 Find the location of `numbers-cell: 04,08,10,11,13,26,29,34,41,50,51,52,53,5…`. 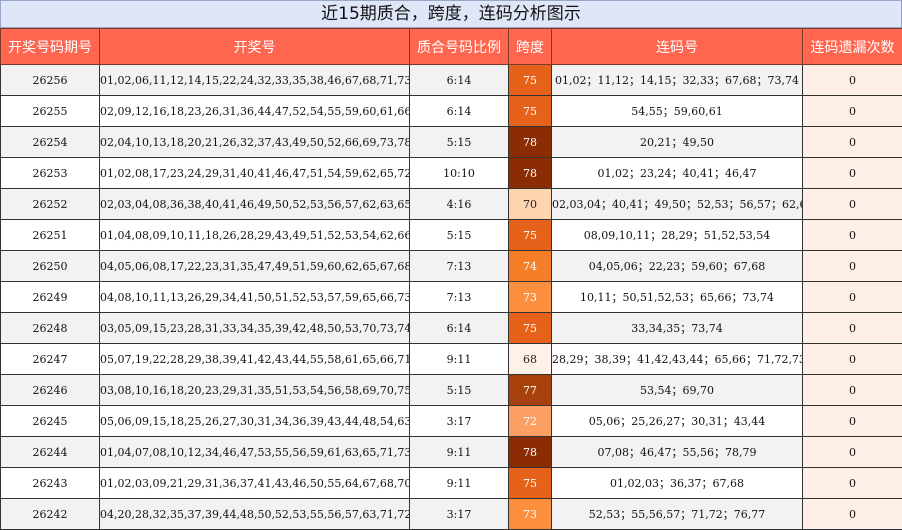

numbers-cell: 04,08,10,11,13,26,29,34,41,50,51,52,53,5… is located at coordinates (255, 297).